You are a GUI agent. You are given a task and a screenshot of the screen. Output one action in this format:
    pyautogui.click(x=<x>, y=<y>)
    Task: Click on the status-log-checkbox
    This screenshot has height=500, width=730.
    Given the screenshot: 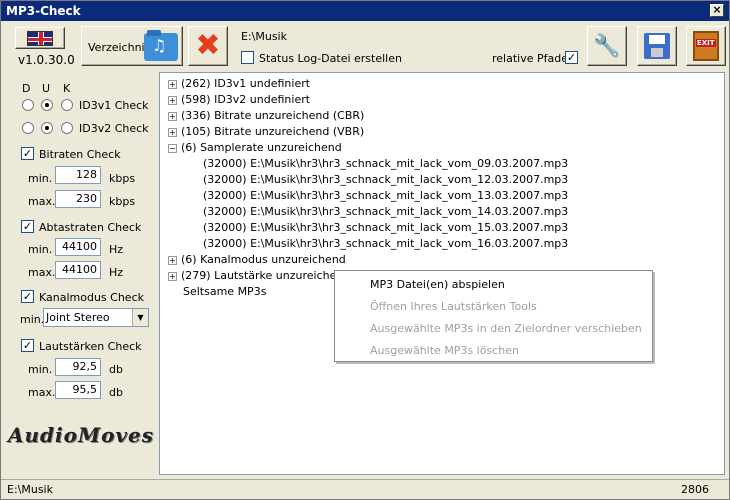 What is the action you would take?
    pyautogui.click(x=247, y=57)
    